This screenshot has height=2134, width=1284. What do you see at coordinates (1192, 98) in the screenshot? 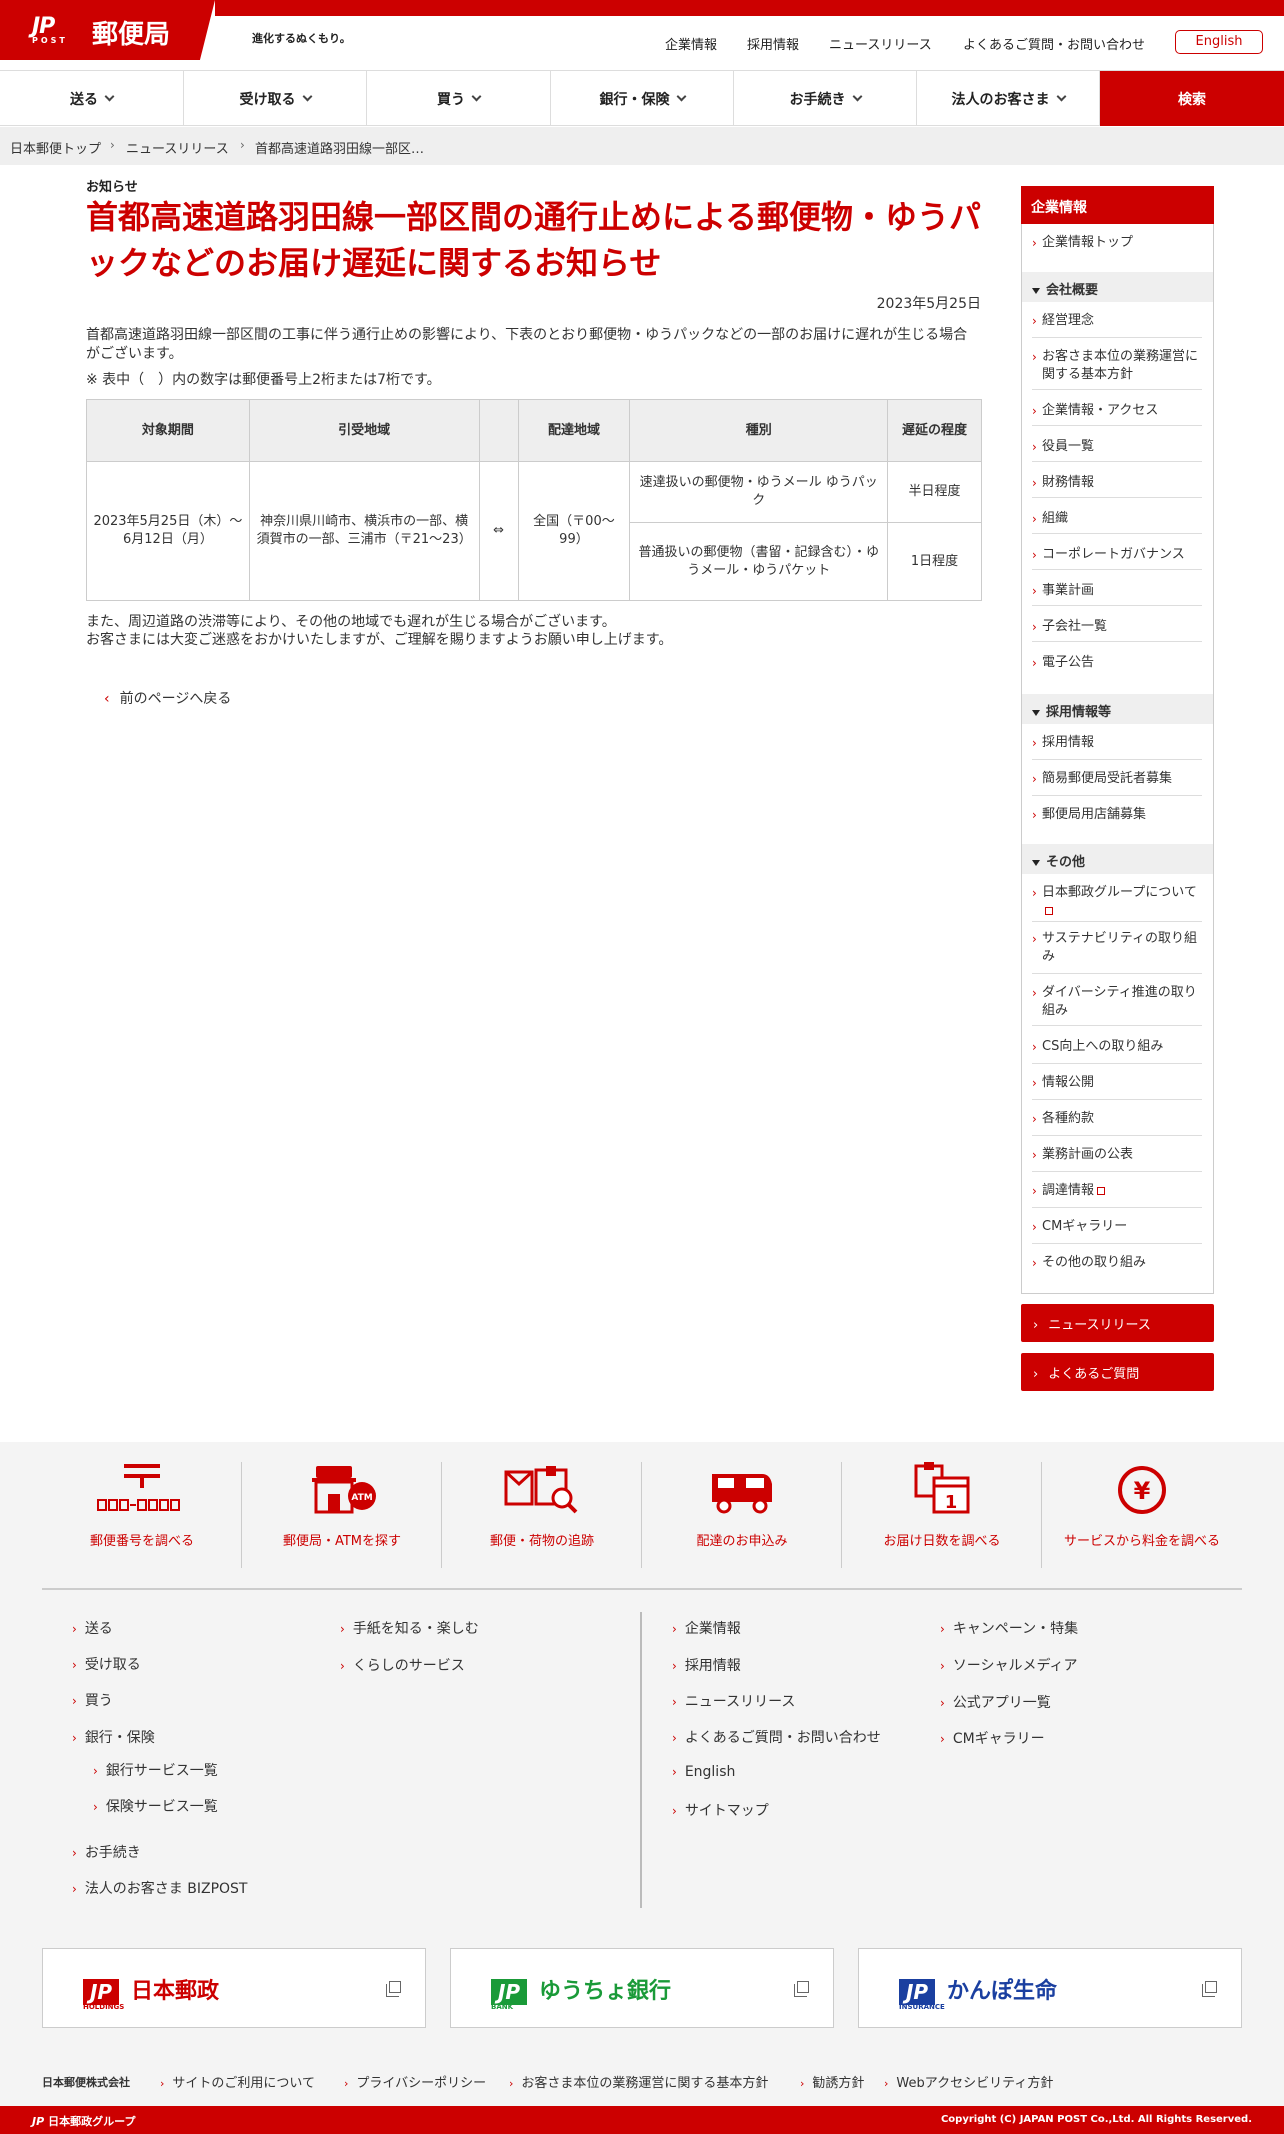
I see `search-button: 検索` at bounding box center [1192, 98].